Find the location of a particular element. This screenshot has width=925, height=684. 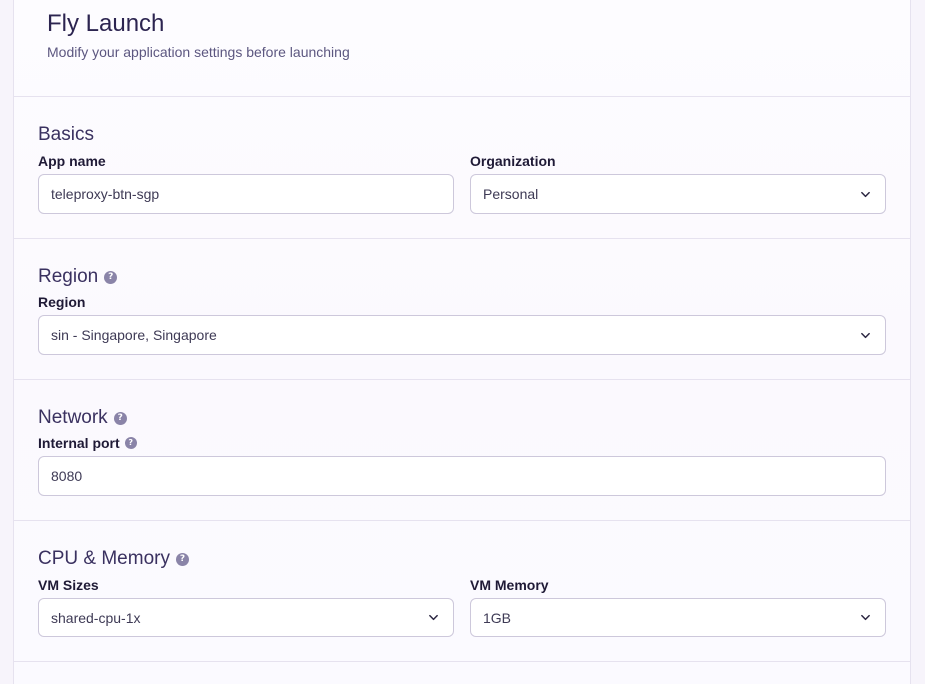

vm-memory-value: 1GB is located at coordinates (497, 617).